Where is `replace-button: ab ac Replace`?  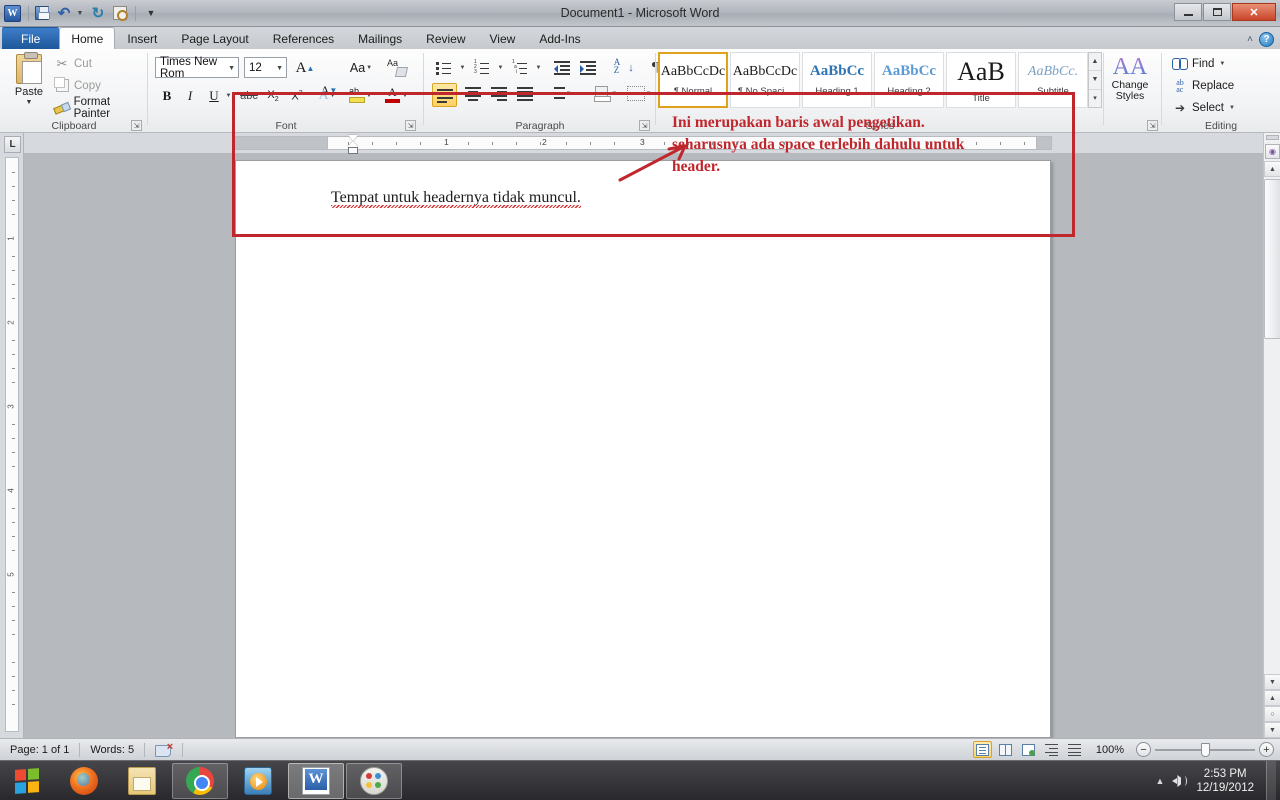 replace-button: ab ac Replace is located at coordinates (1202, 85).